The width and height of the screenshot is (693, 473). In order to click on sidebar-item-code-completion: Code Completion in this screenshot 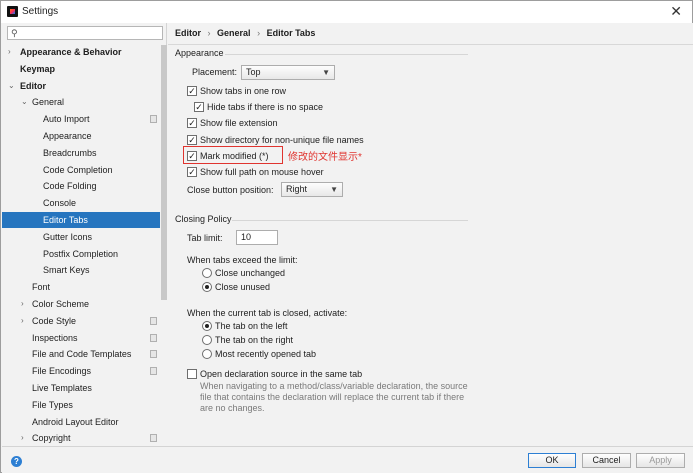, I will do `click(81, 170)`.